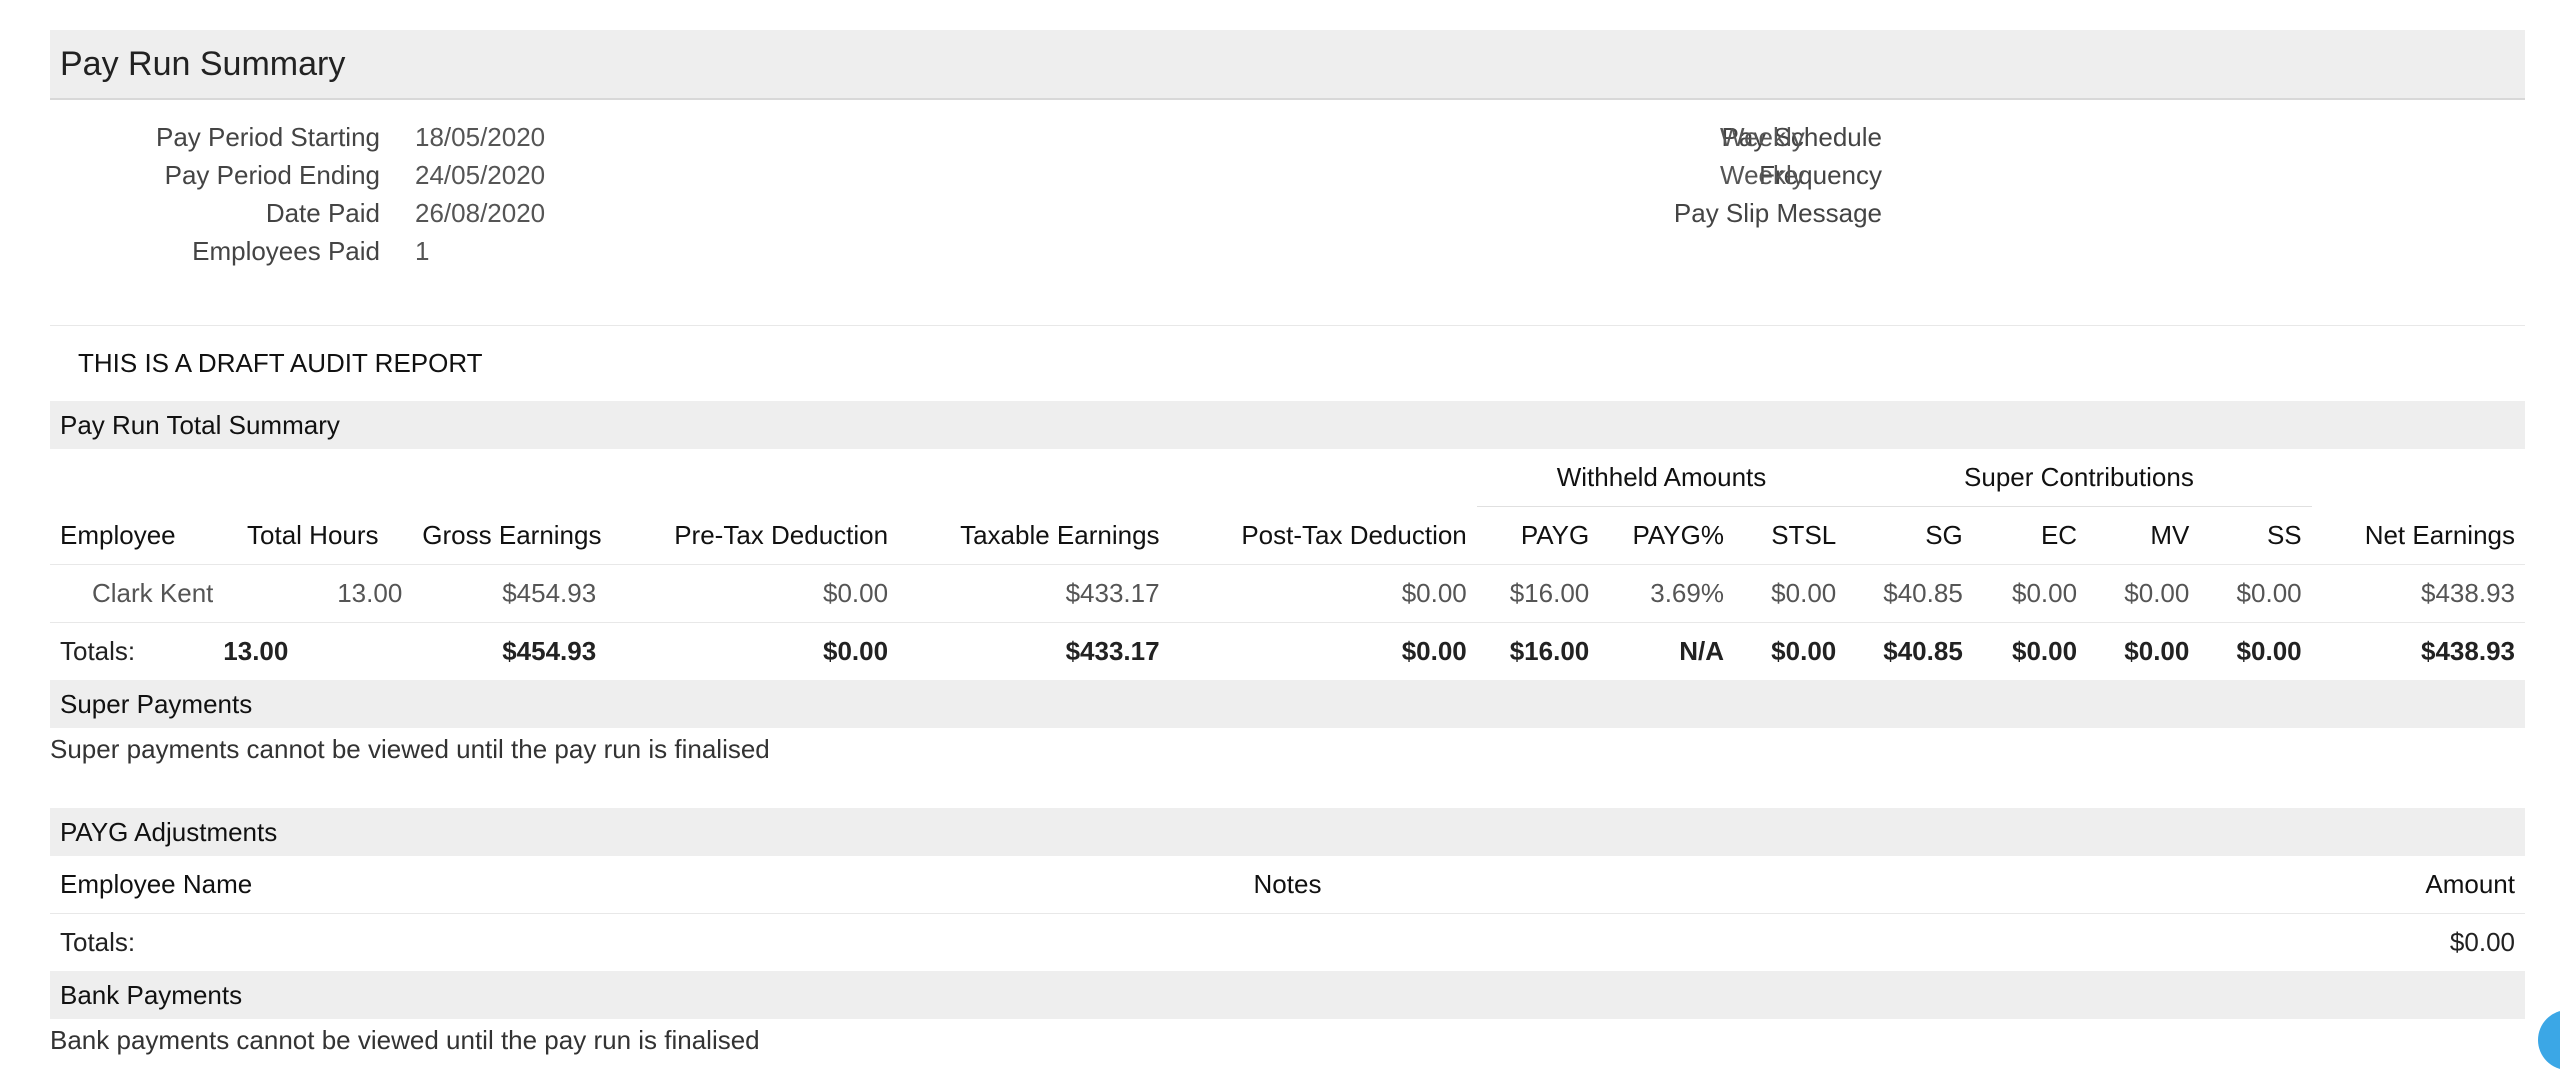  I want to click on col-header-employee: Employee, so click(132, 535).